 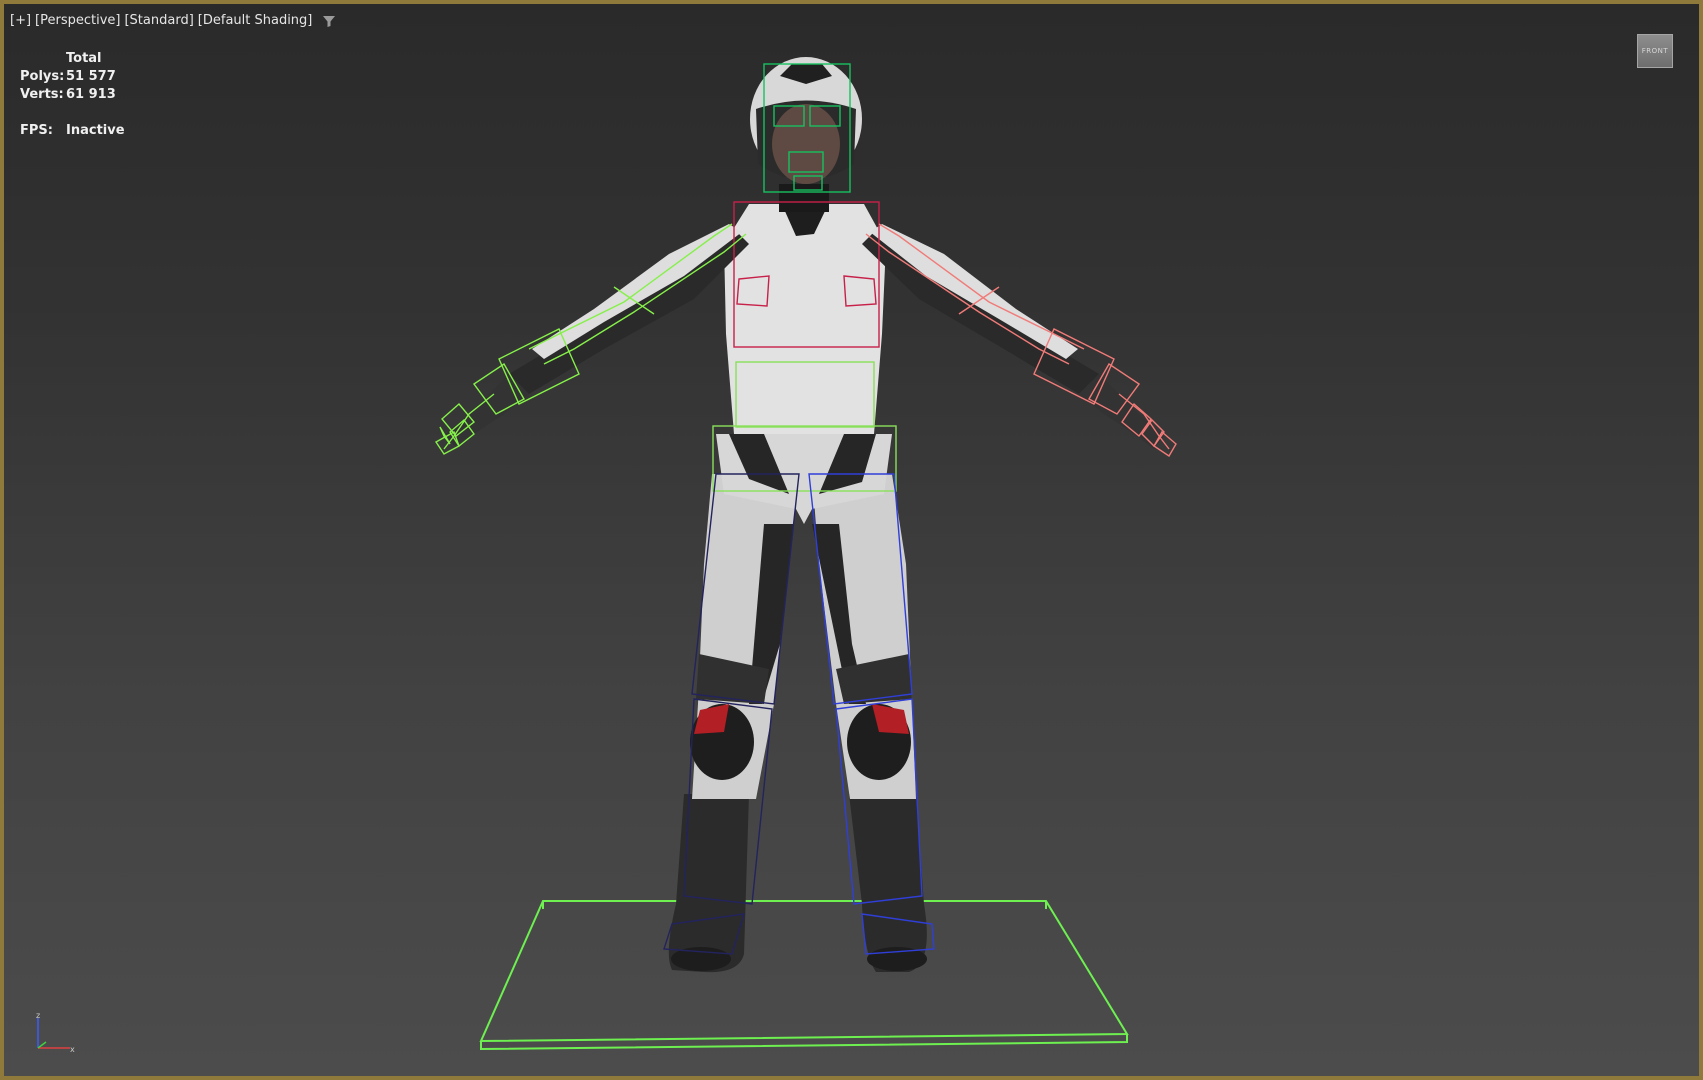 What do you see at coordinates (84, 58) in the screenshot?
I see `stats-header: Total` at bounding box center [84, 58].